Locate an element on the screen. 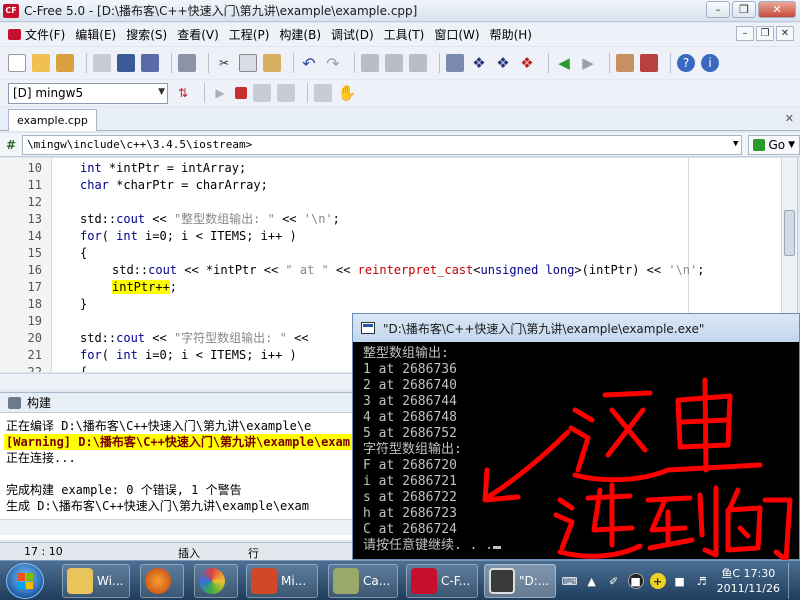 The height and width of the screenshot is (600, 800). code-line: 17 intPtr++; is located at coordinates (390, 287).